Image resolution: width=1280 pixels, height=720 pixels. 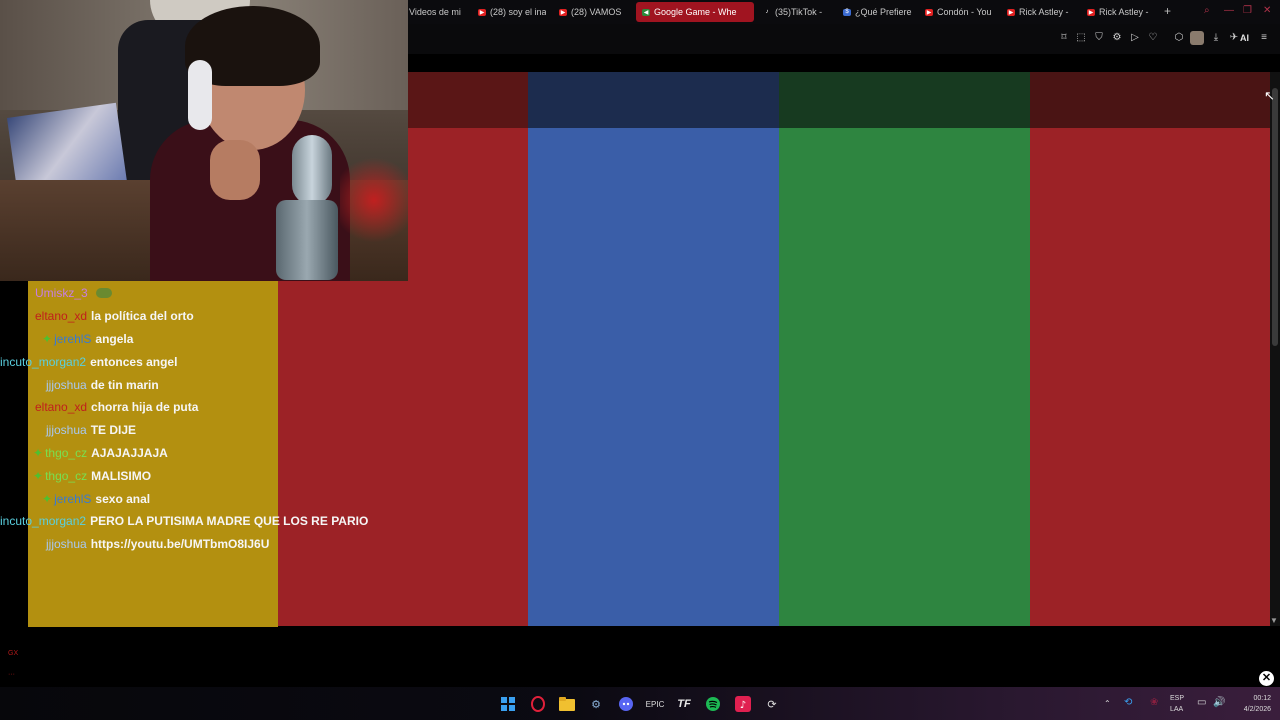 What do you see at coordinates (593, 12) in the screenshot?
I see `tab-2: ▶ (28) VAMOS` at bounding box center [593, 12].